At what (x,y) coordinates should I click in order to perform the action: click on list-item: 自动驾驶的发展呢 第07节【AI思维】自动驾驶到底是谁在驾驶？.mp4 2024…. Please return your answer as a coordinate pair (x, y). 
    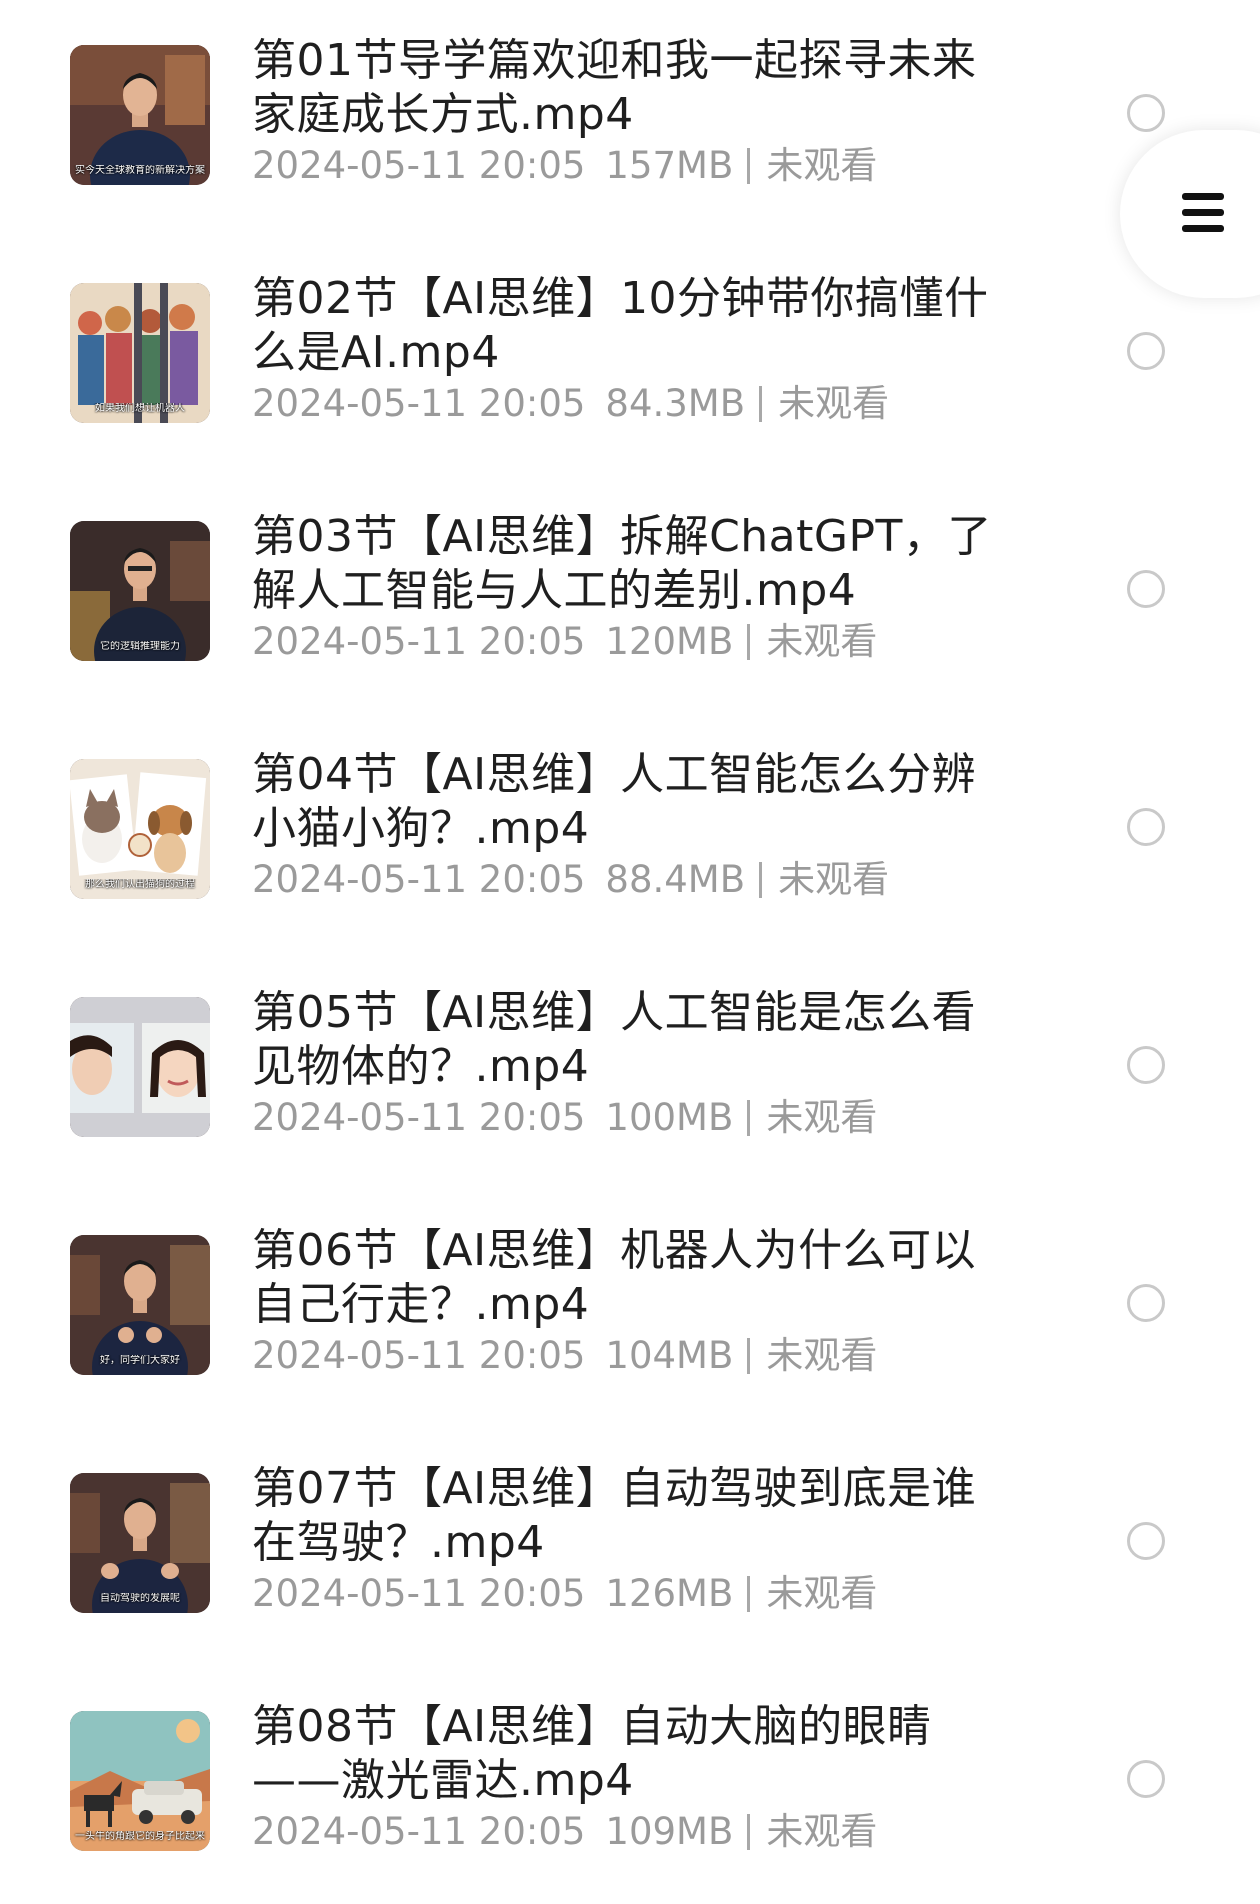
    Looking at the image, I should click on (630, 1547).